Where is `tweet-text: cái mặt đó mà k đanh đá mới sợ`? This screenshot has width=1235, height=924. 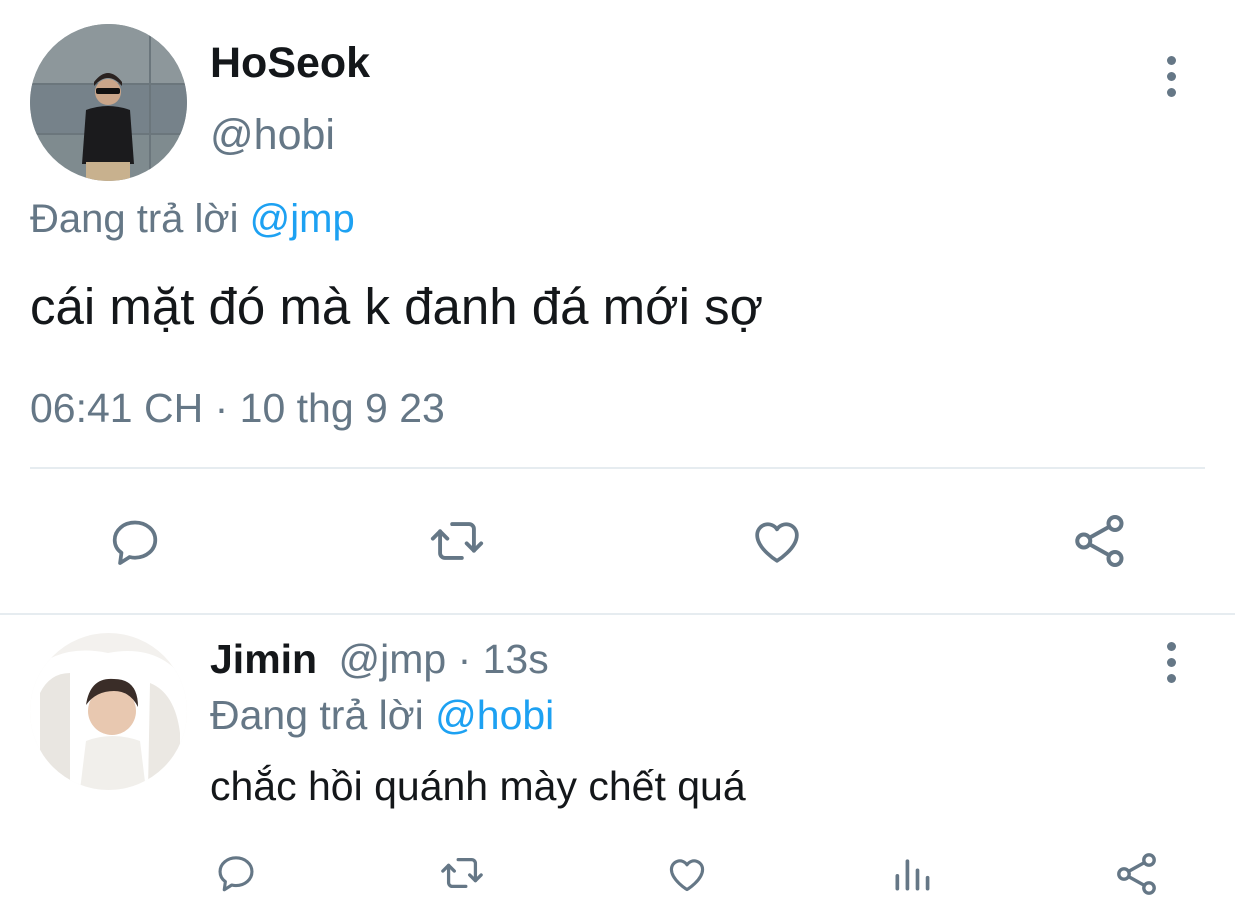
tweet-text: cái mặt đó mà k đanh đá mới sợ is located at coordinates (397, 306).